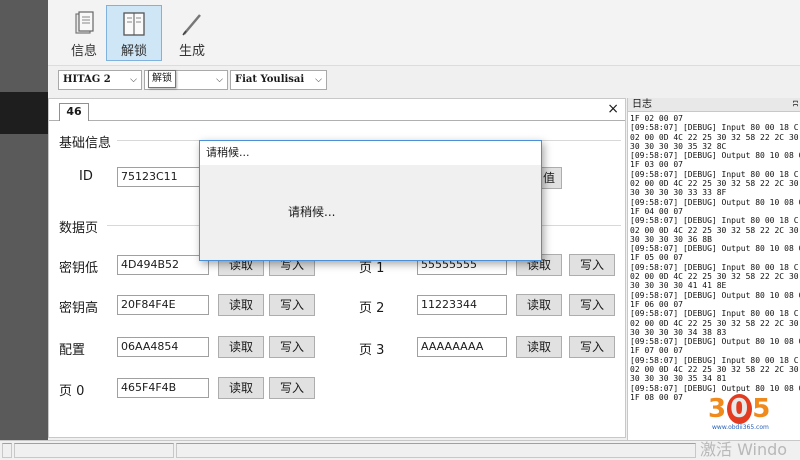 This screenshot has height=460, width=800. What do you see at coordinates (163, 388) in the screenshot?
I see `page0-field: 465F4F4B` at bounding box center [163, 388].